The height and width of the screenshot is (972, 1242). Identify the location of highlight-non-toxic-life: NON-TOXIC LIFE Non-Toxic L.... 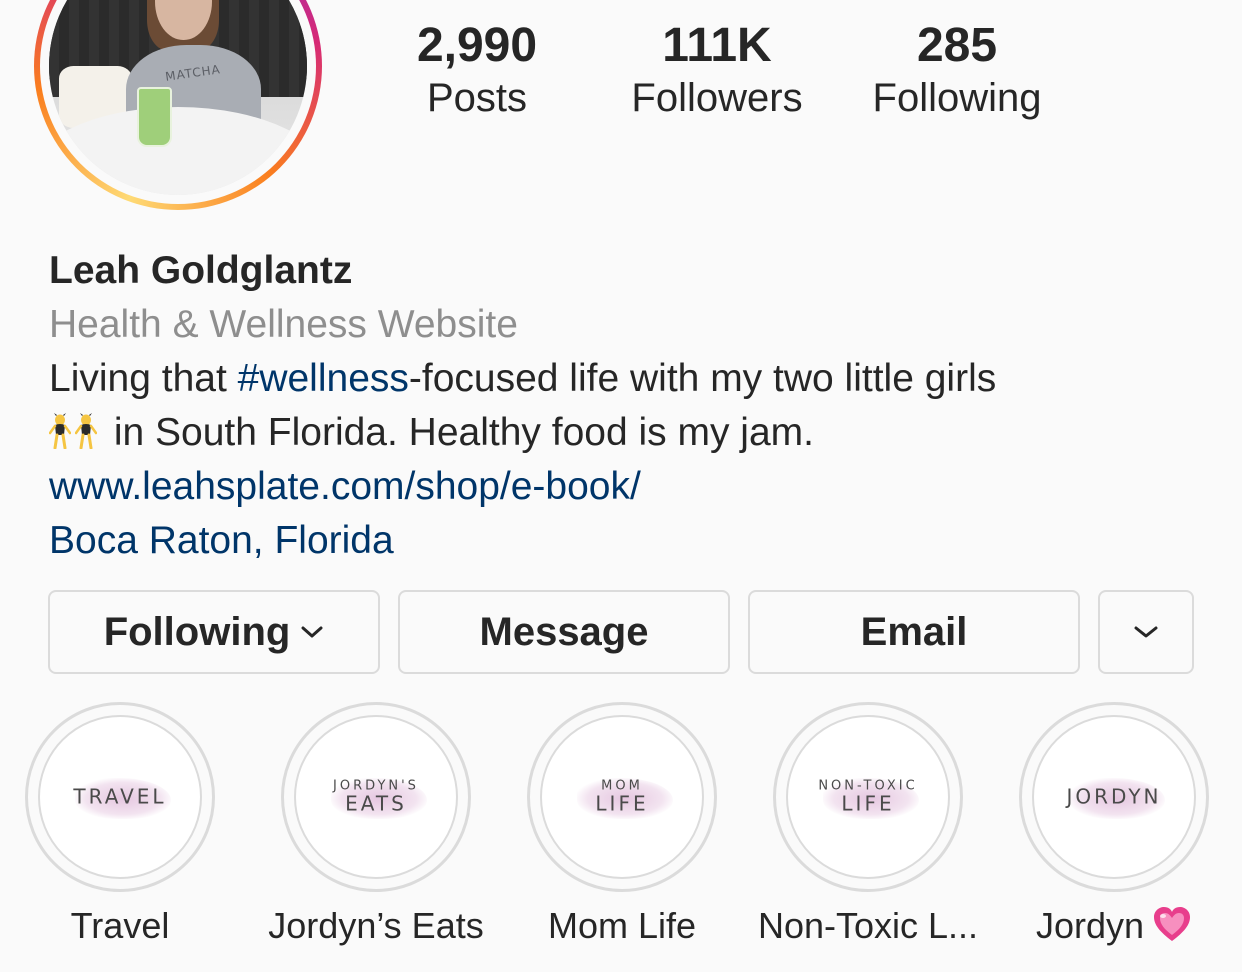
(868, 825).